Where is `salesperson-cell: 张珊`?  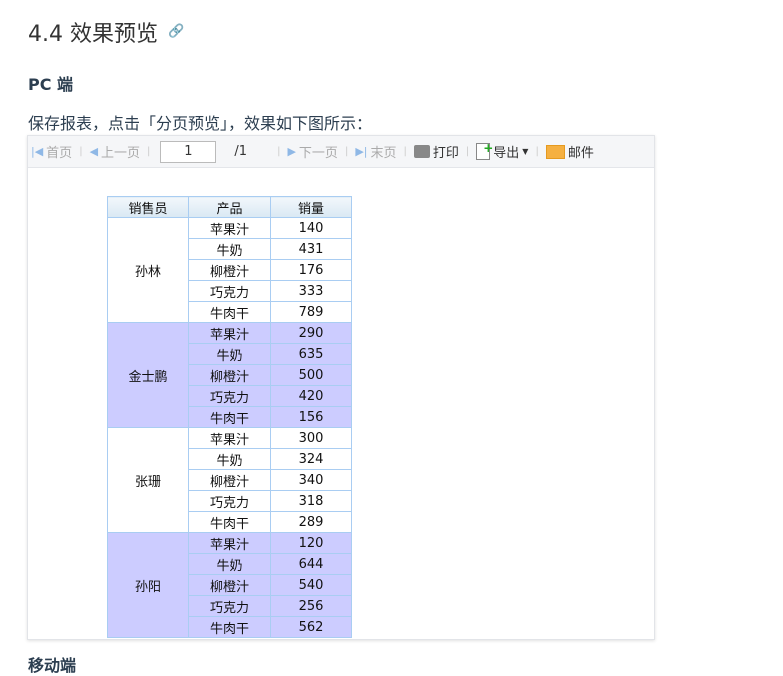 salesperson-cell: 张珊 is located at coordinates (148, 480).